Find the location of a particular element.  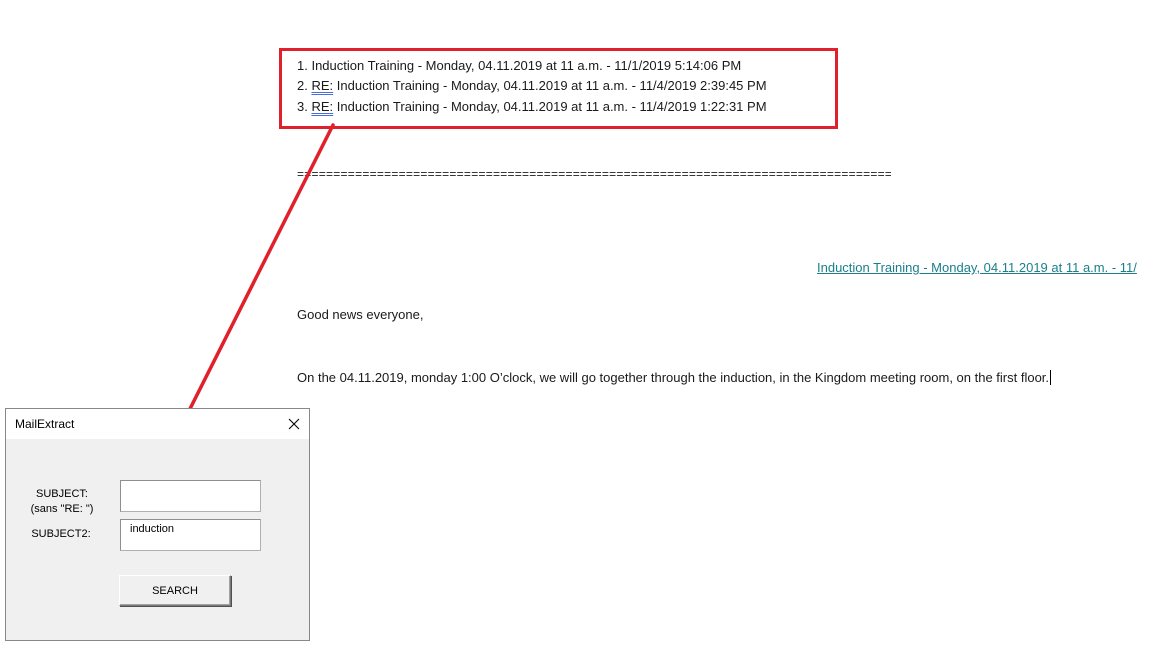

close-button is located at coordinates (294, 424).